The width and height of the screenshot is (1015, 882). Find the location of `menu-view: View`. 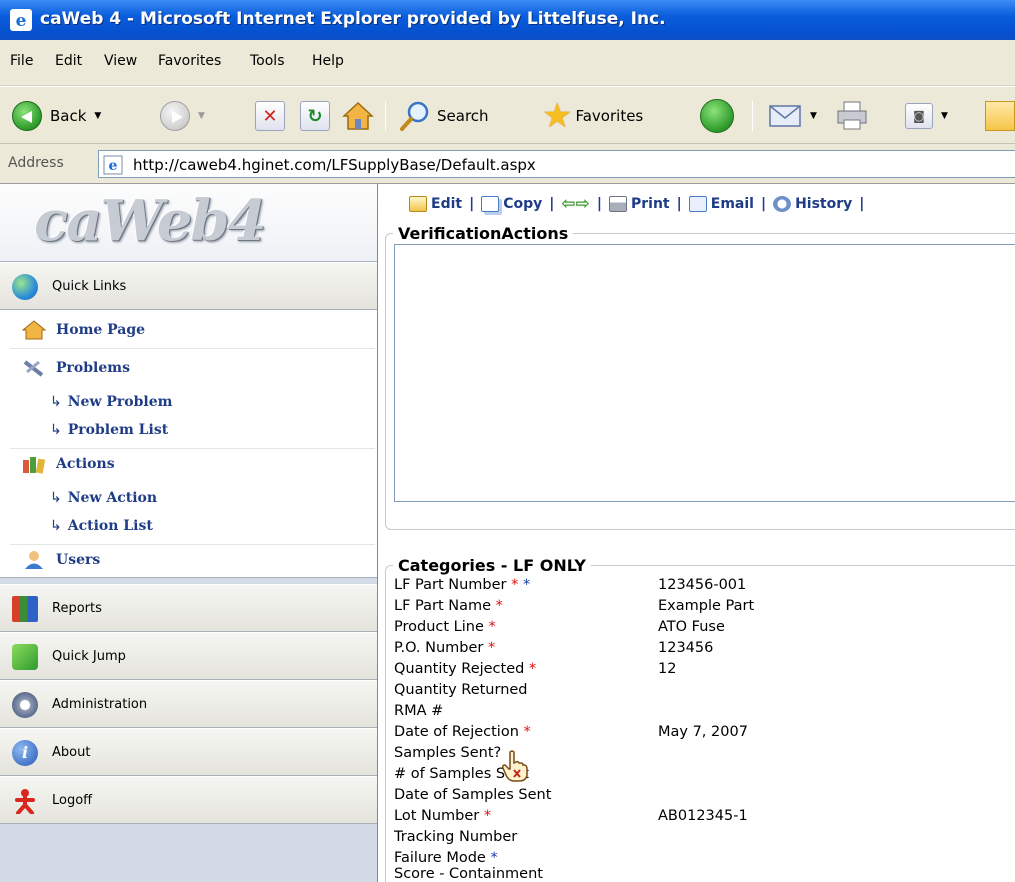

menu-view: View is located at coordinates (120, 61).